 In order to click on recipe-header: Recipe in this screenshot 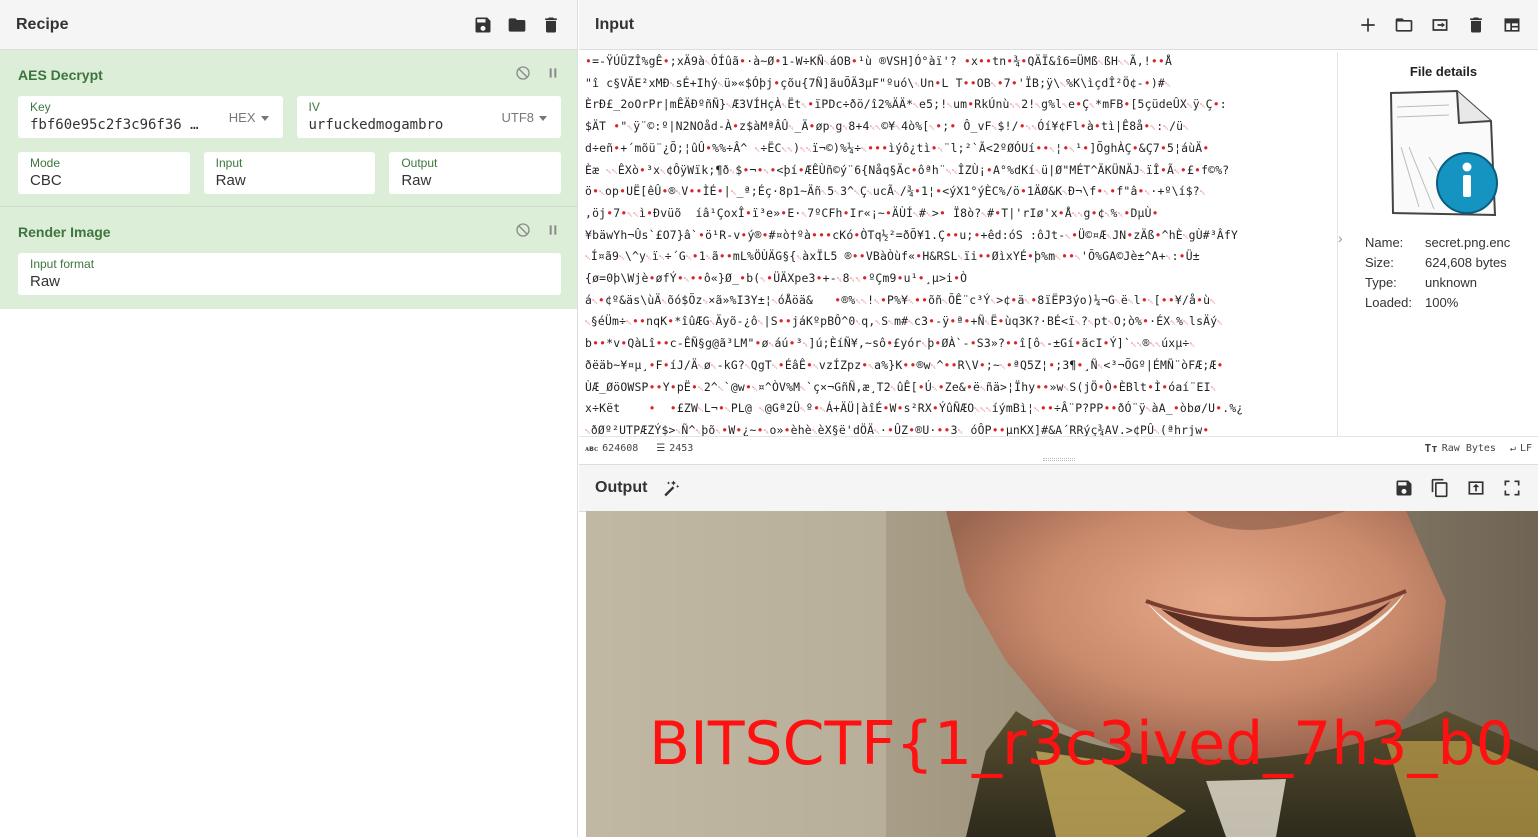, I will do `click(288, 25)`.